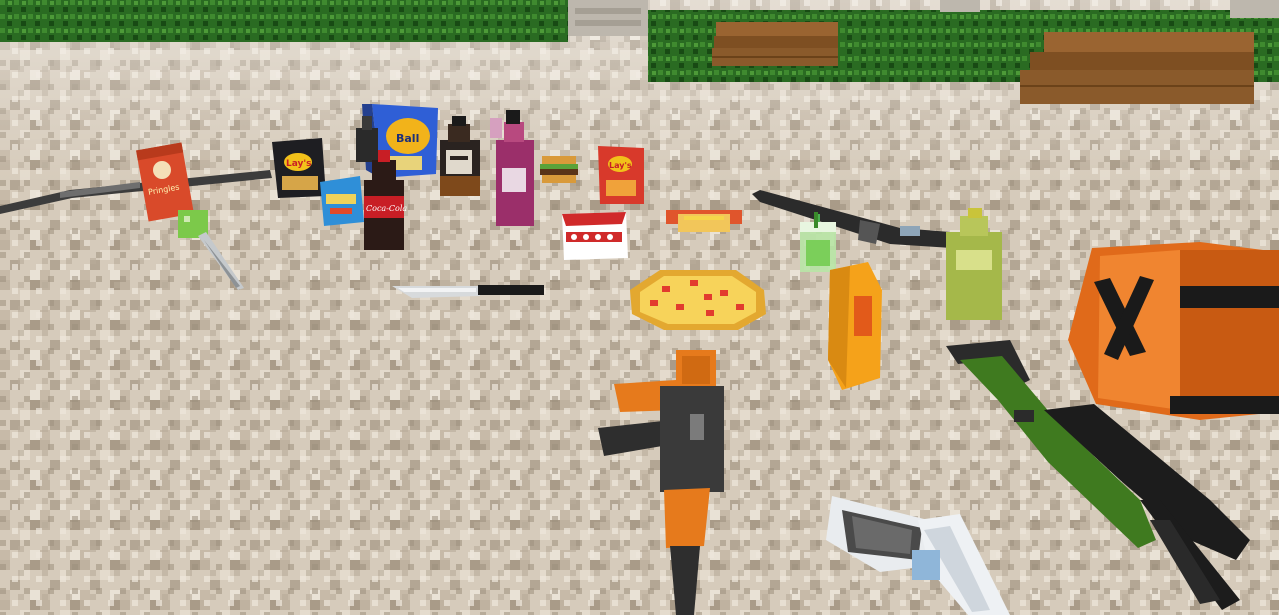  What do you see at coordinates (407, 138) in the screenshot?
I see `cheese-balls-label: Ball` at bounding box center [407, 138].